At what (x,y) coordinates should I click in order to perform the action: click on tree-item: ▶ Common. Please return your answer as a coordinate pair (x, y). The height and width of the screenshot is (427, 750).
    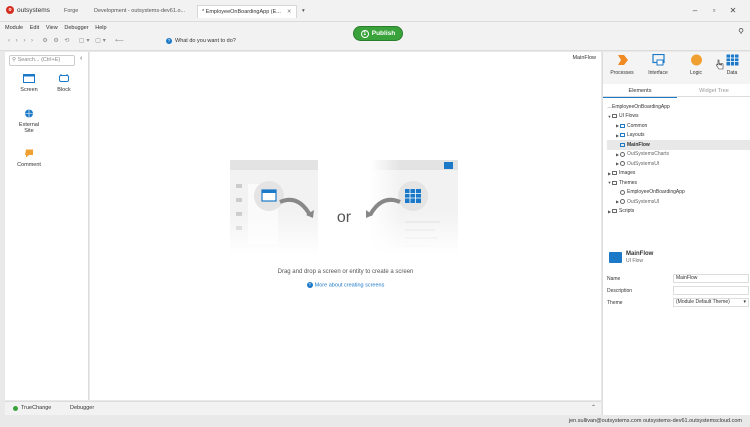
    Looking at the image, I should click on (678, 126).